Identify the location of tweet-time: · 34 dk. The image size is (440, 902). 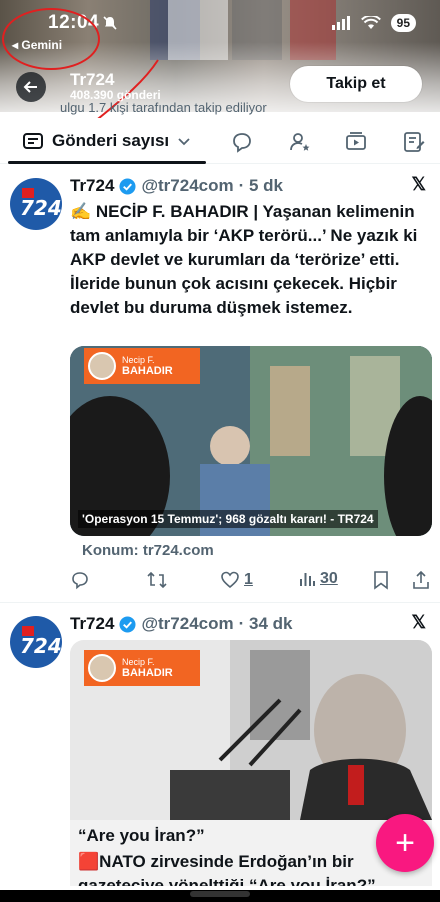
(265, 623).